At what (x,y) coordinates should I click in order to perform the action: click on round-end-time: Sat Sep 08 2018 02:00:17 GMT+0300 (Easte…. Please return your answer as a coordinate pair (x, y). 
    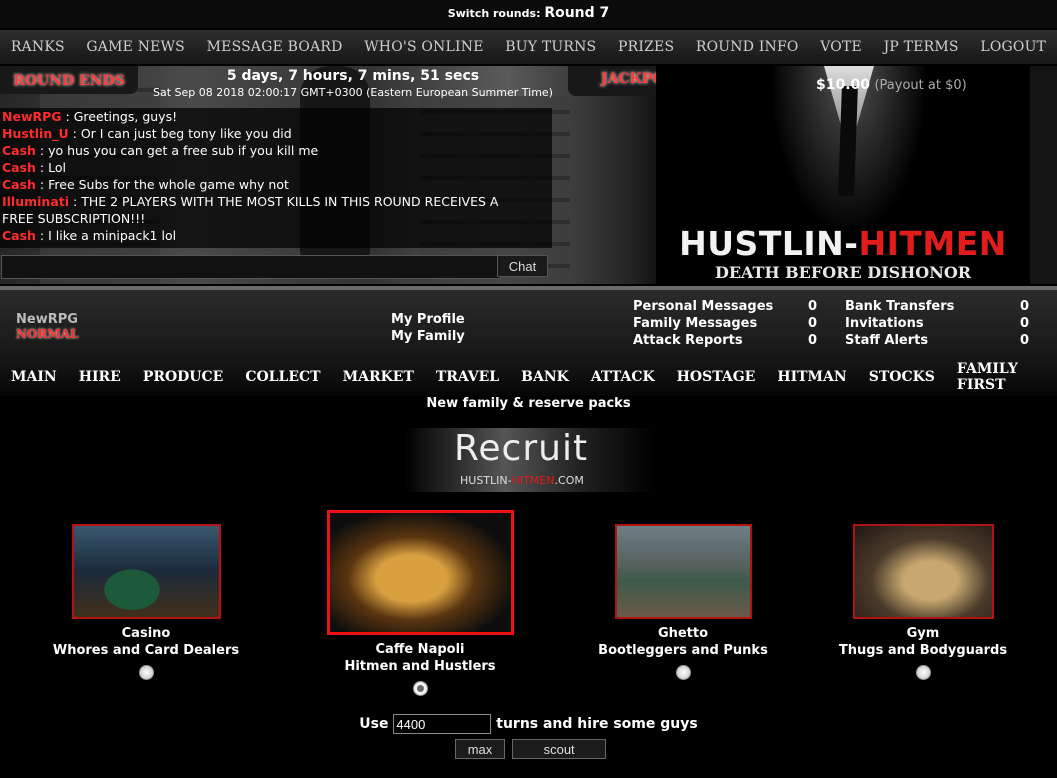
    Looking at the image, I should click on (353, 92).